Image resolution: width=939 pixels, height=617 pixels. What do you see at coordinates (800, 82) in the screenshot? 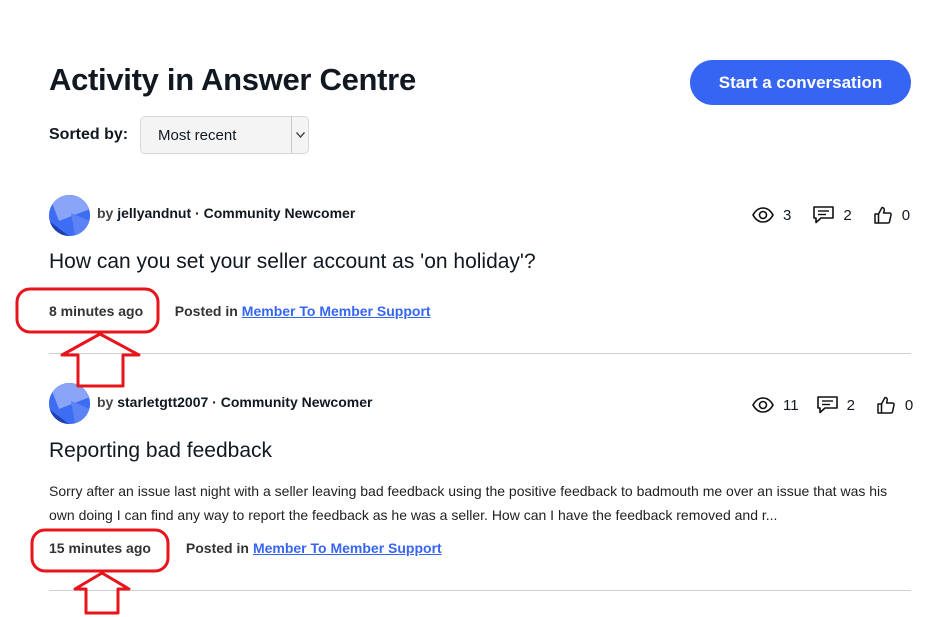
I see `start-conversation-button: Start a conversation` at bounding box center [800, 82].